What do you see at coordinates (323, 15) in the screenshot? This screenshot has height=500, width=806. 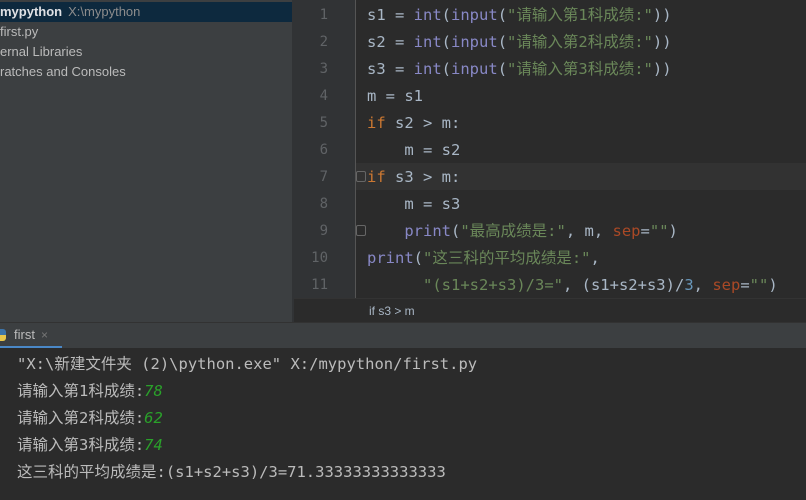 I see `line-number: 1` at bounding box center [323, 15].